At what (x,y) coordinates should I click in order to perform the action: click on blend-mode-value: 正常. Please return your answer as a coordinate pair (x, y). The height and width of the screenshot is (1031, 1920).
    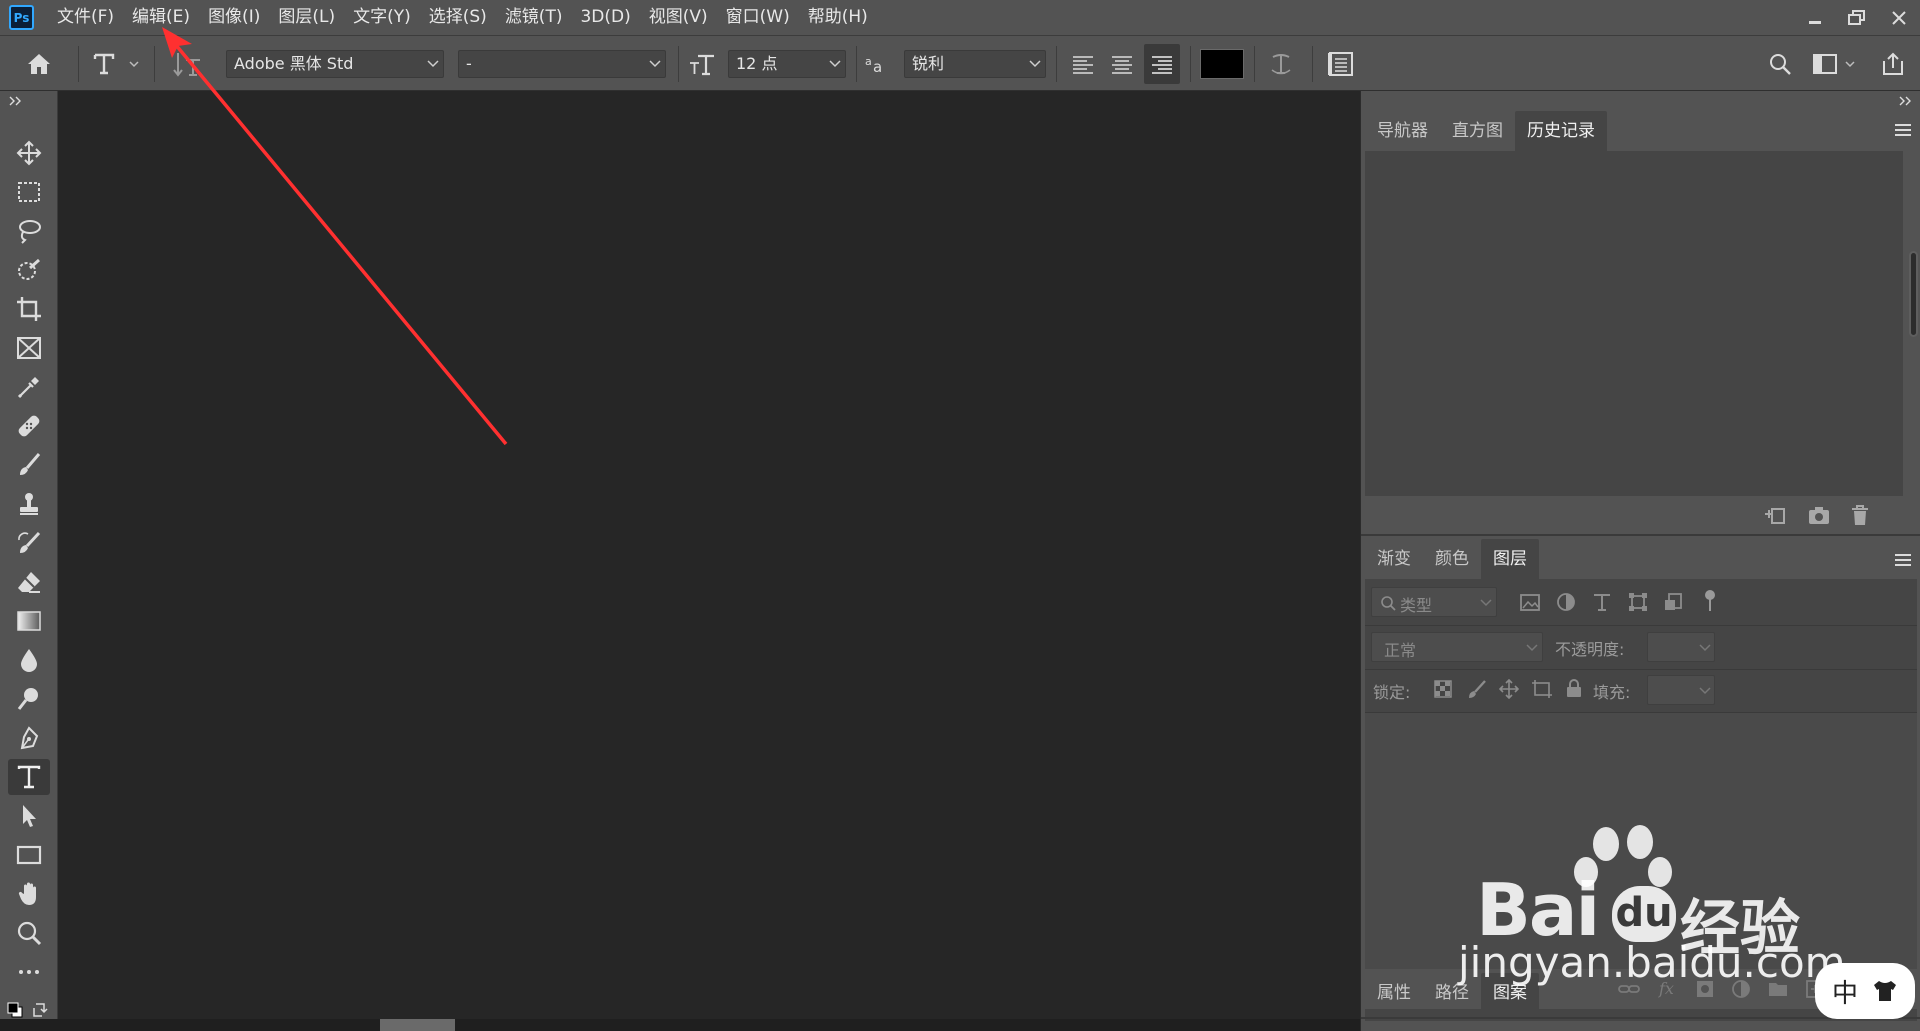
    Looking at the image, I should click on (1400, 650).